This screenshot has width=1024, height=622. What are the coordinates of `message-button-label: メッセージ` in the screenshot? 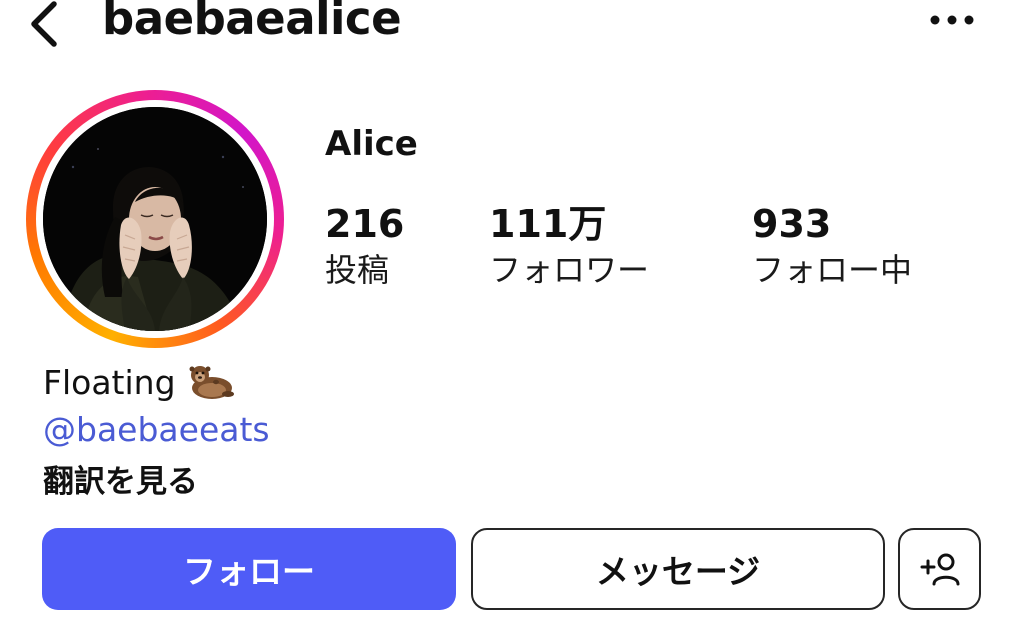 It's located at (678, 571).